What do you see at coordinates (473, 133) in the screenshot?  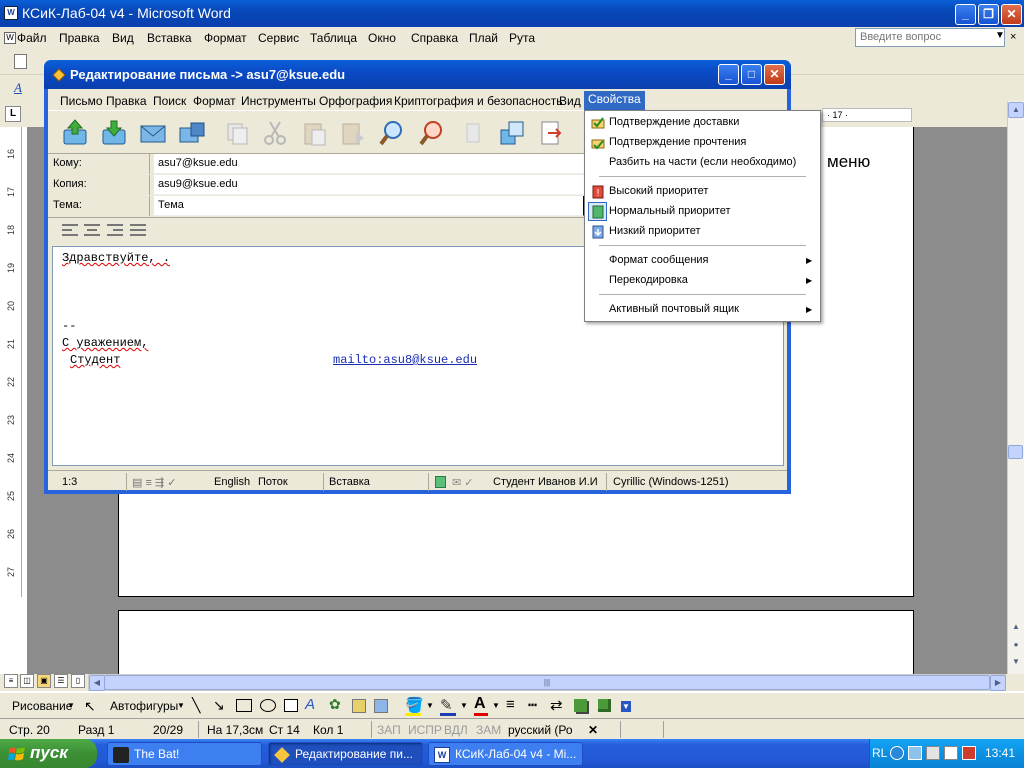 I see `attach-disabled-icon` at bounding box center [473, 133].